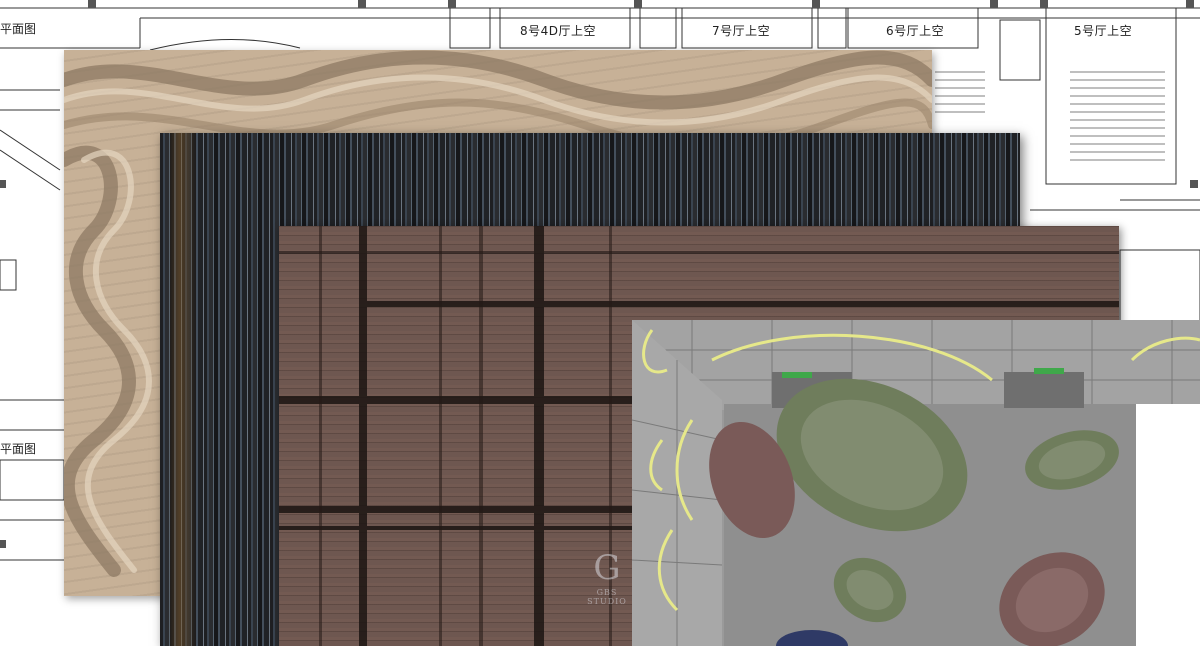 The height and width of the screenshot is (646, 1200). I want to click on hall-label-7: 7号厅上空, so click(741, 31).